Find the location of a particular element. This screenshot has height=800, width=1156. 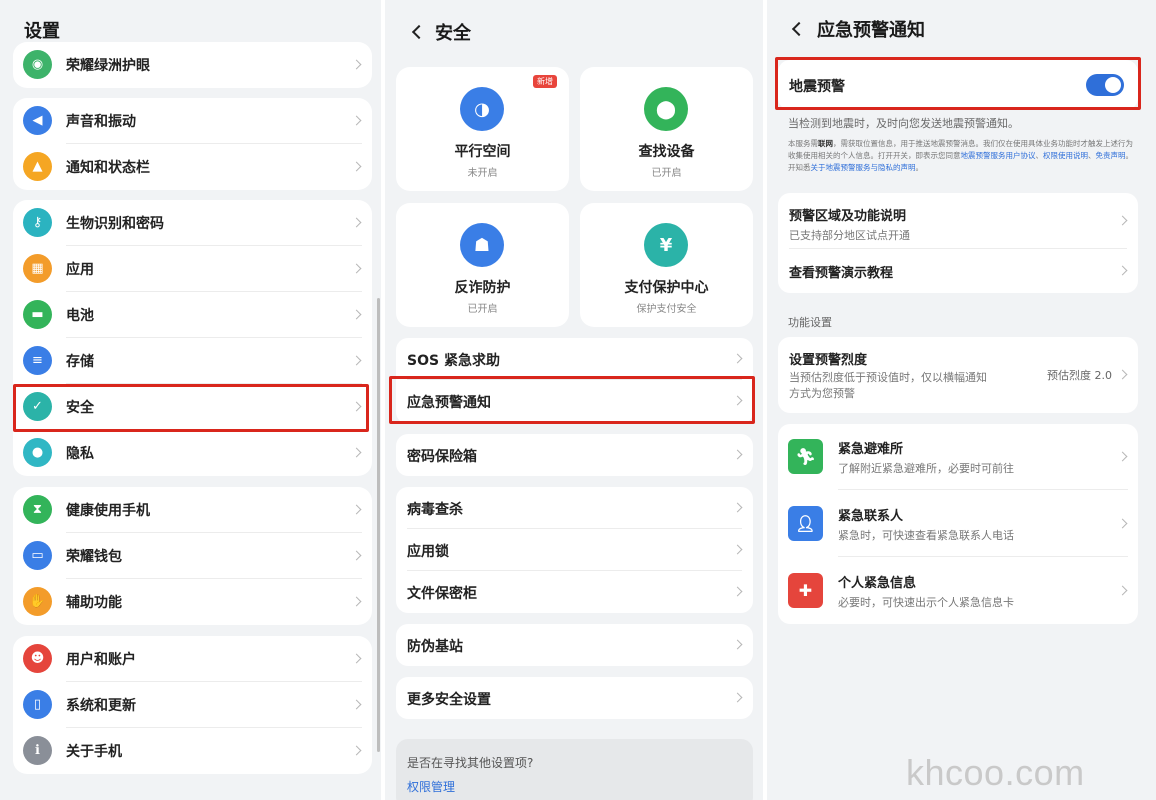

privacy-statement-link: 关于地震预警服务与隐私的声明 is located at coordinates (863, 167).